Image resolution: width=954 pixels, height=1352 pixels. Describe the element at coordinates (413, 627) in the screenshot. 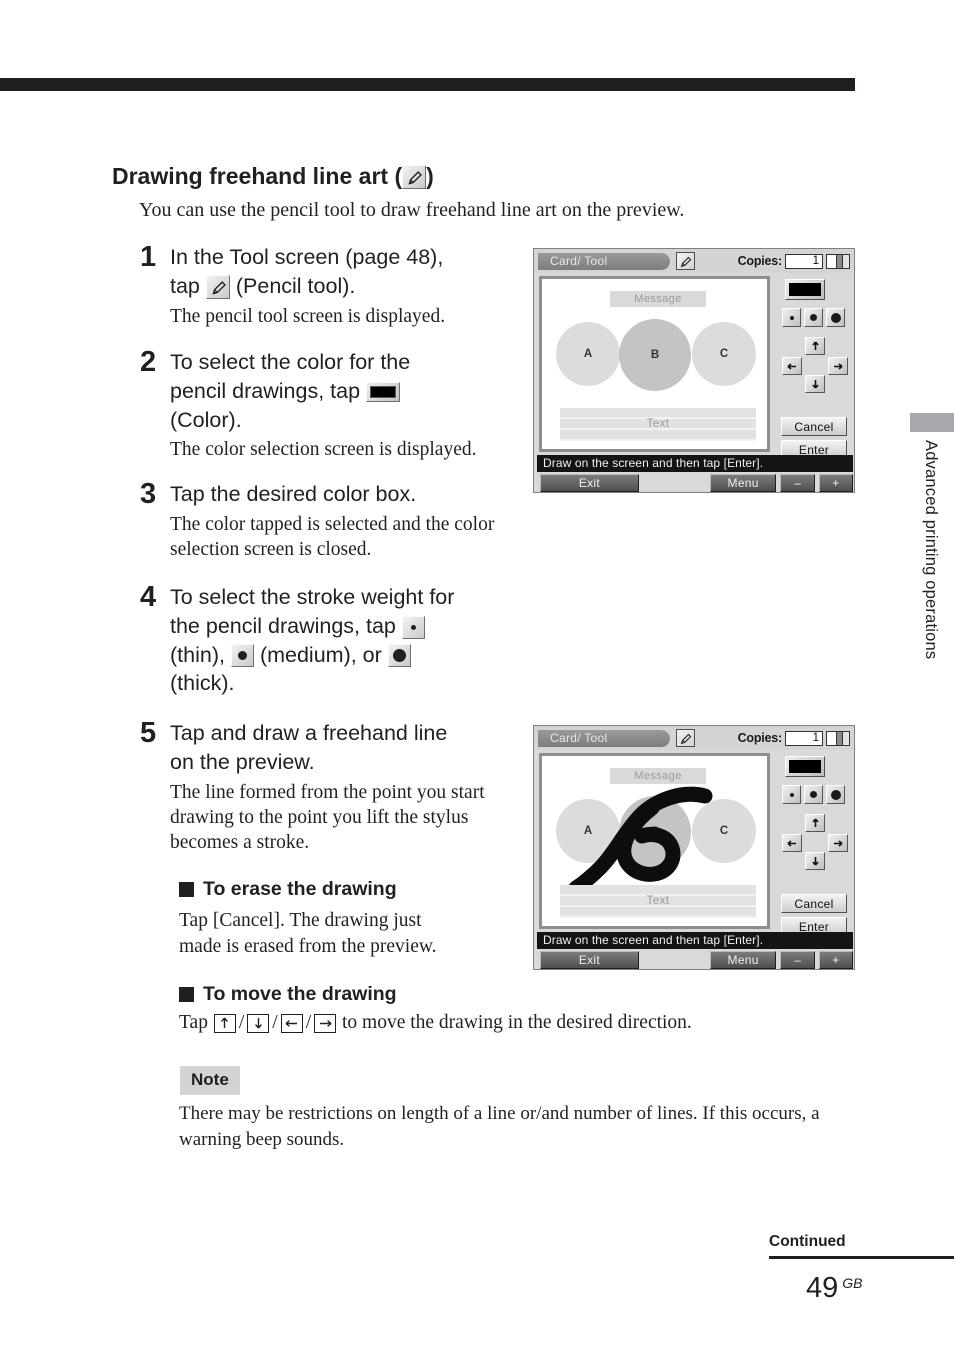

I see `stroke-thin-icon` at that location.